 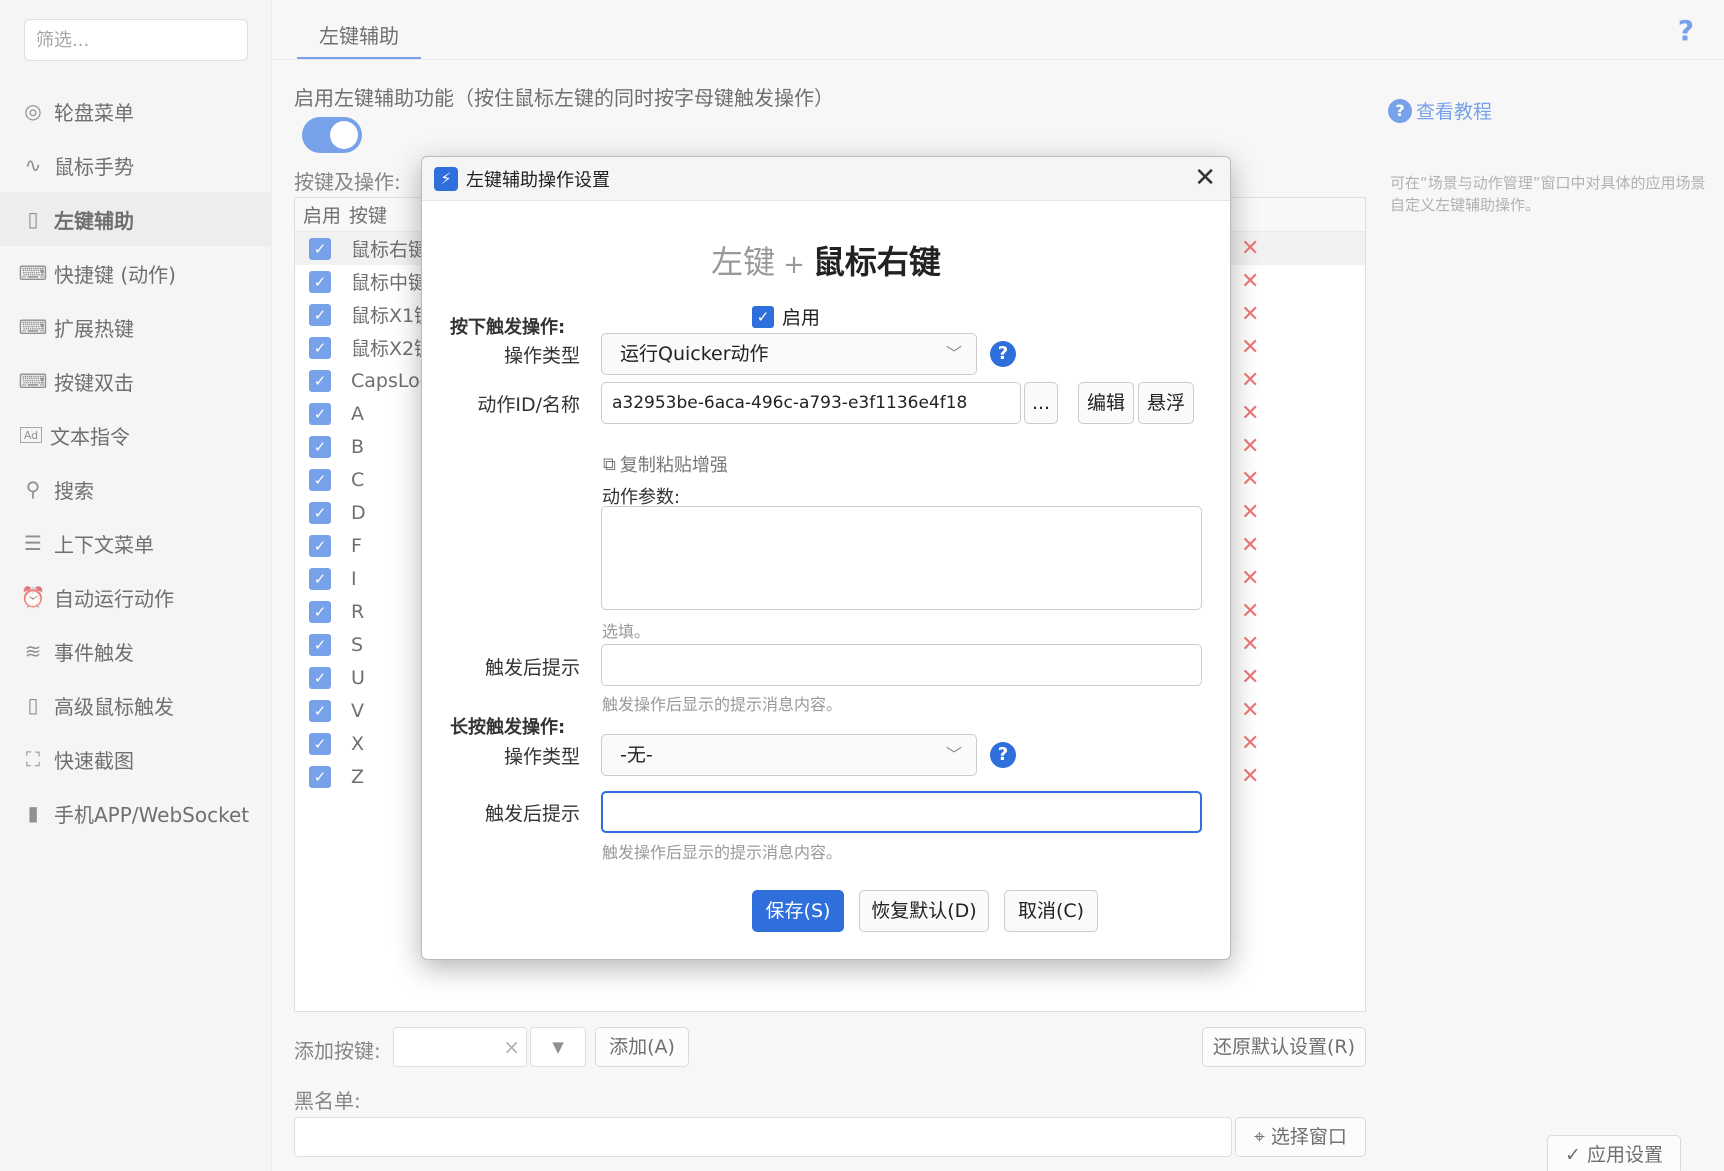 I want to click on trigger-tip-hint: 触发操作后显示的提示消息内容。, so click(x=722, y=704).